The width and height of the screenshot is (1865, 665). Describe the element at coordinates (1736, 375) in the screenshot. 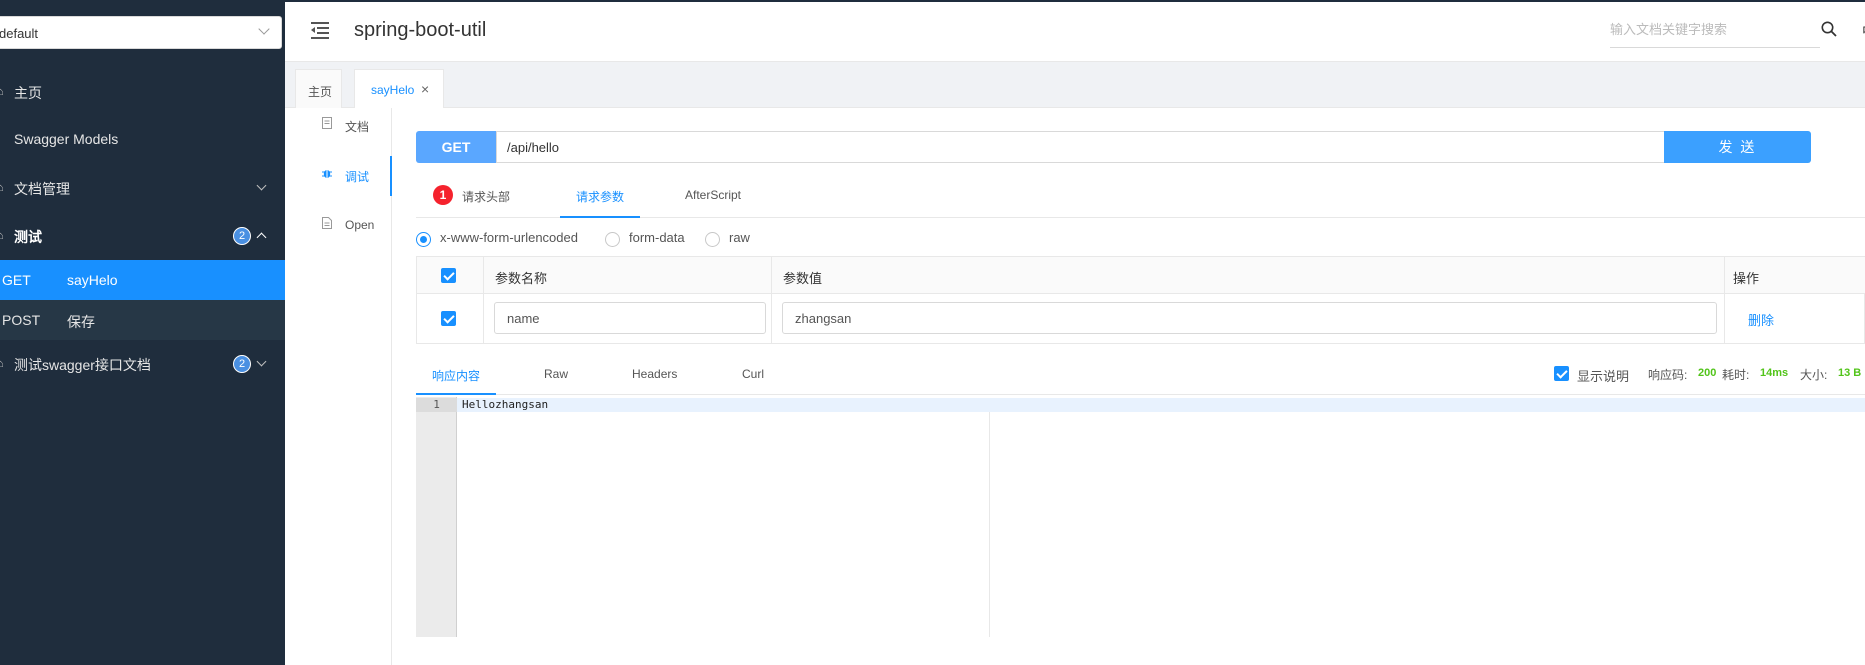

I see `time-label: 耗时:` at that location.